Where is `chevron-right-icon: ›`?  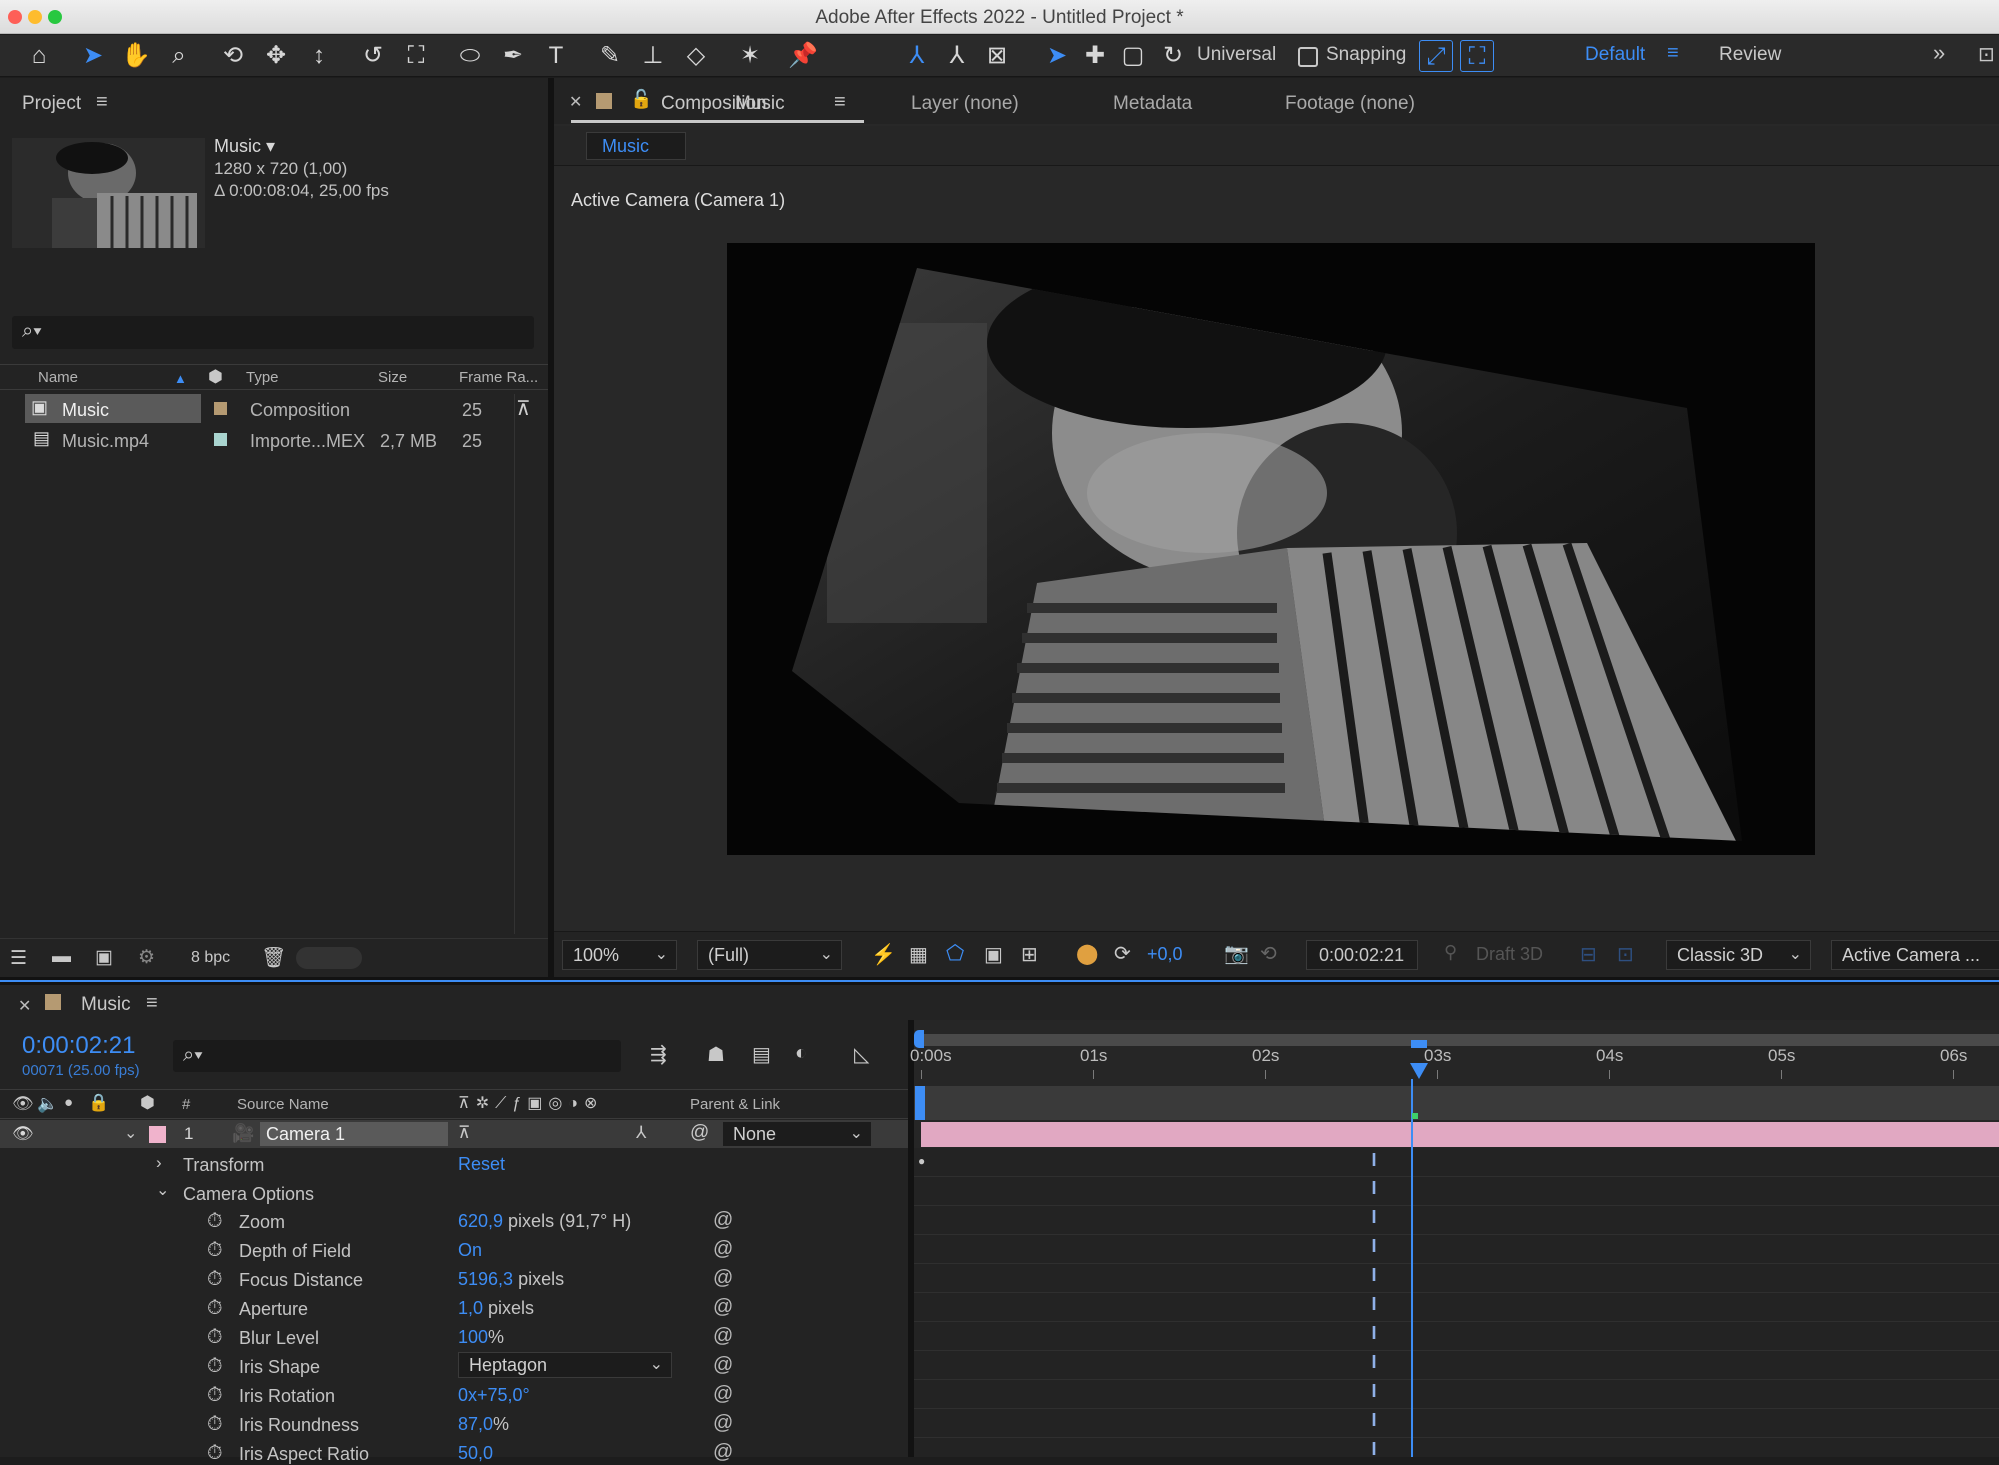 chevron-right-icon: › is located at coordinates (159, 1163).